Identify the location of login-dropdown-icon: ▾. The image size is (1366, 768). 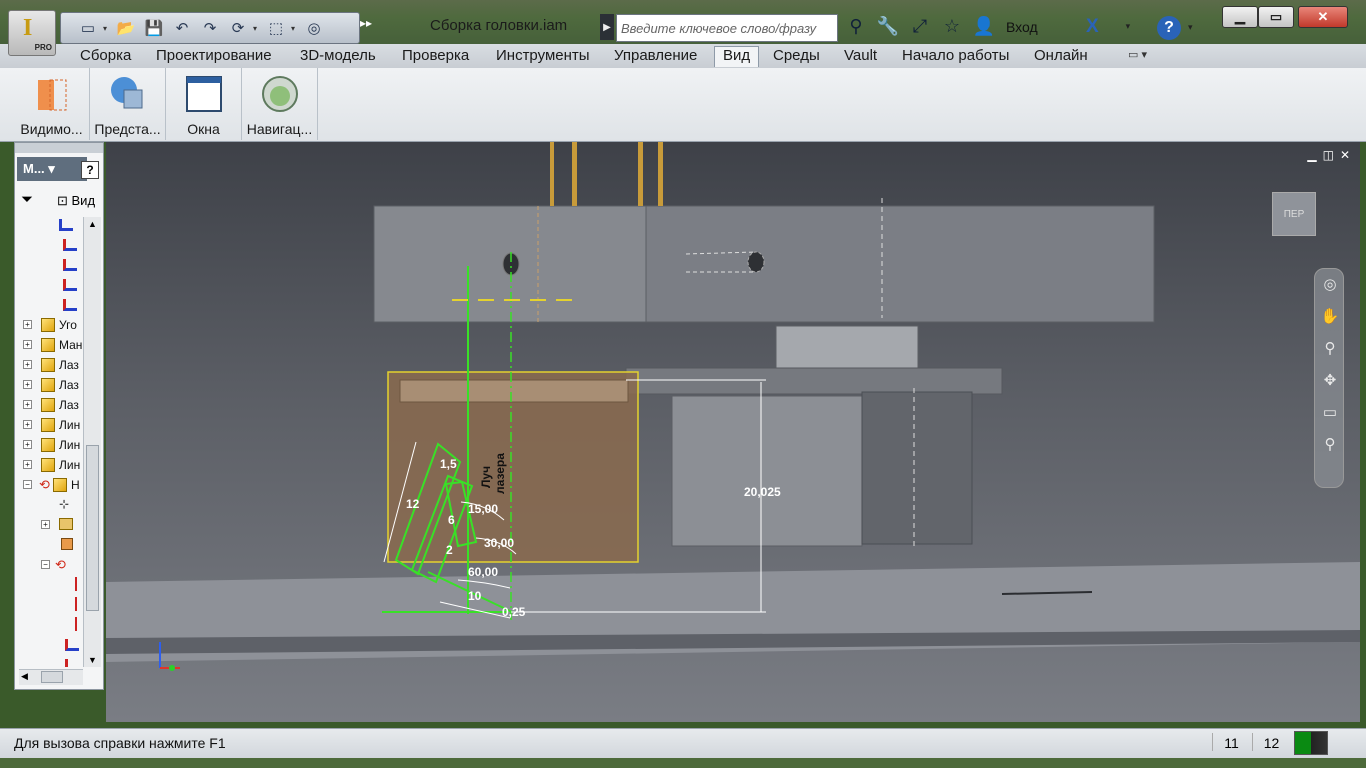
(1128, 26).